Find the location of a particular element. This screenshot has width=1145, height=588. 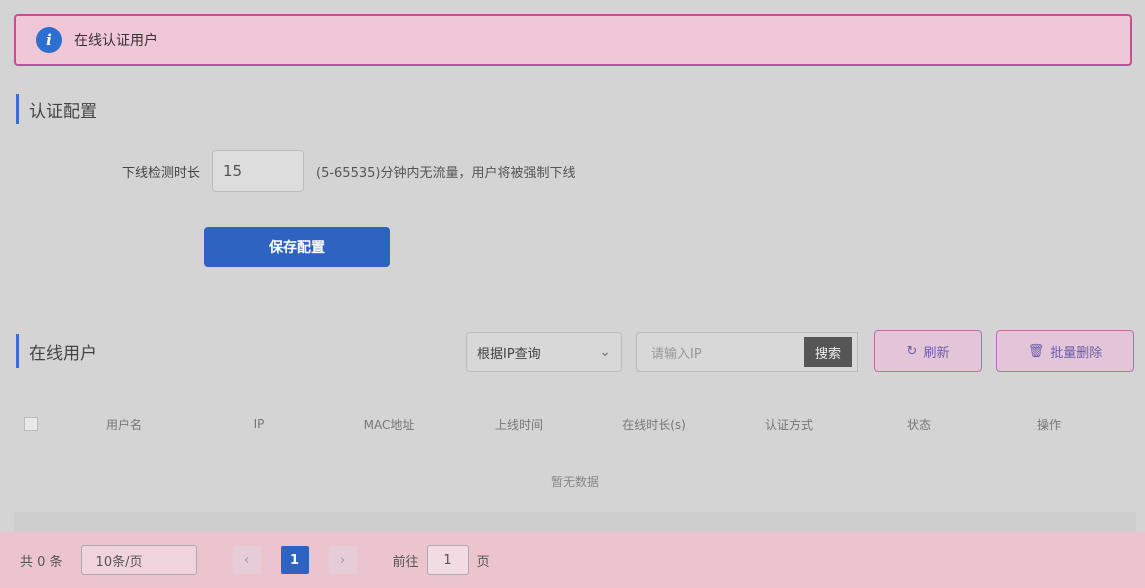

column-header: 用户名 is located at coordinates (123, 424).